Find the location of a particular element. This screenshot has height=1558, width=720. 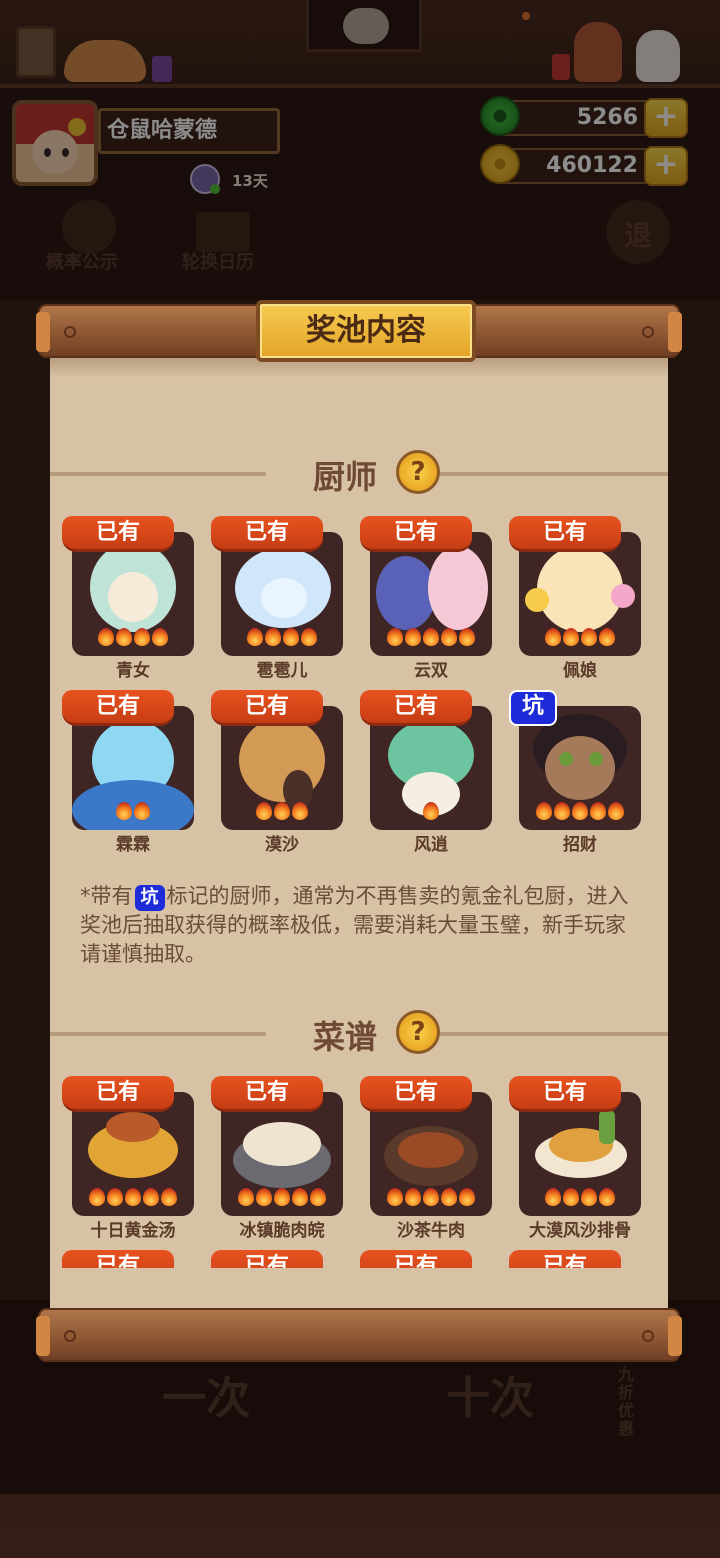

chef-card: 已有 佩娘 is located at coordinates (575, 600).